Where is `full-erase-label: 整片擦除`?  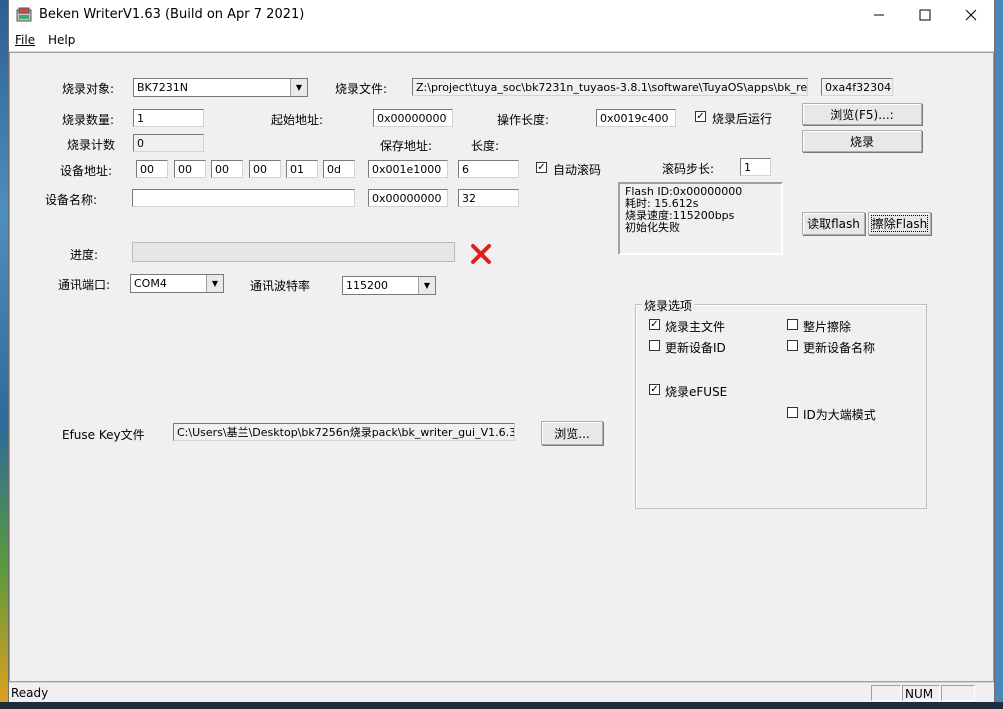 full-erase-label: 整片擦除 is located at coordinates (827, 327).